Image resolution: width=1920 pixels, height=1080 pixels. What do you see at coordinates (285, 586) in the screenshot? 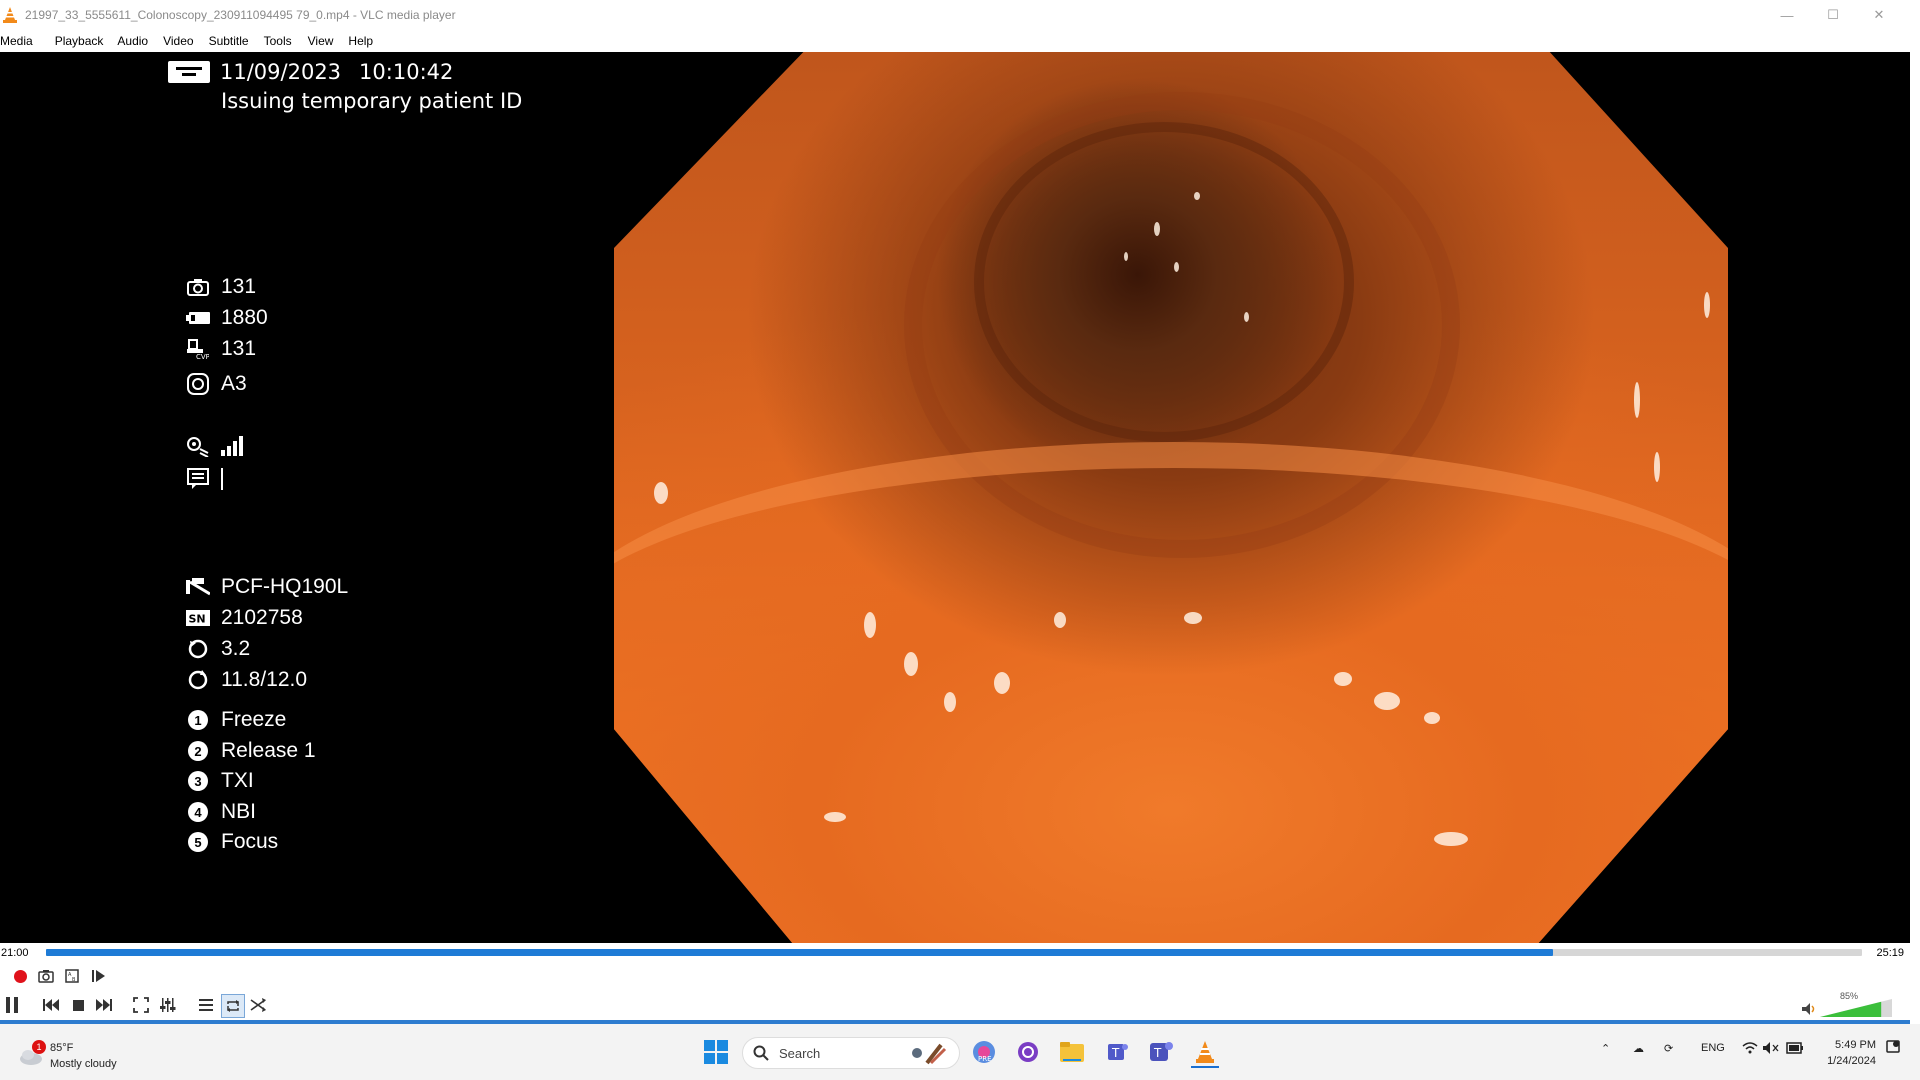
I see `osd-info-value: PCF-HQ190L` at bounding box center [285, 586].